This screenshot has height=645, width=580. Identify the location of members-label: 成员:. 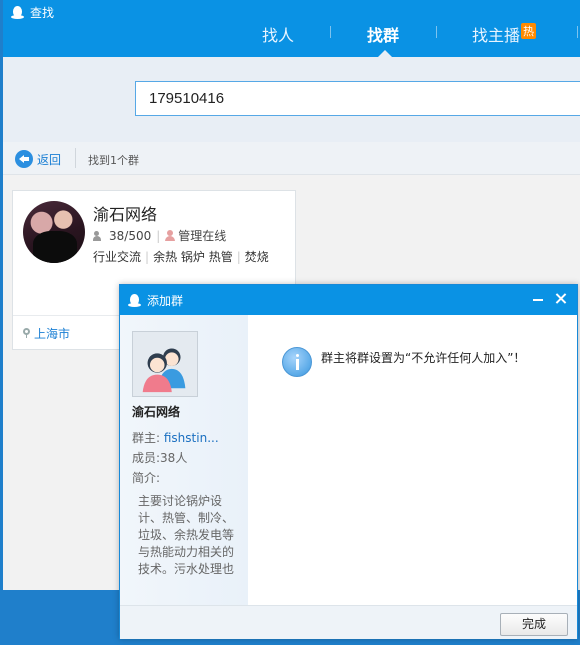
(146, 458).